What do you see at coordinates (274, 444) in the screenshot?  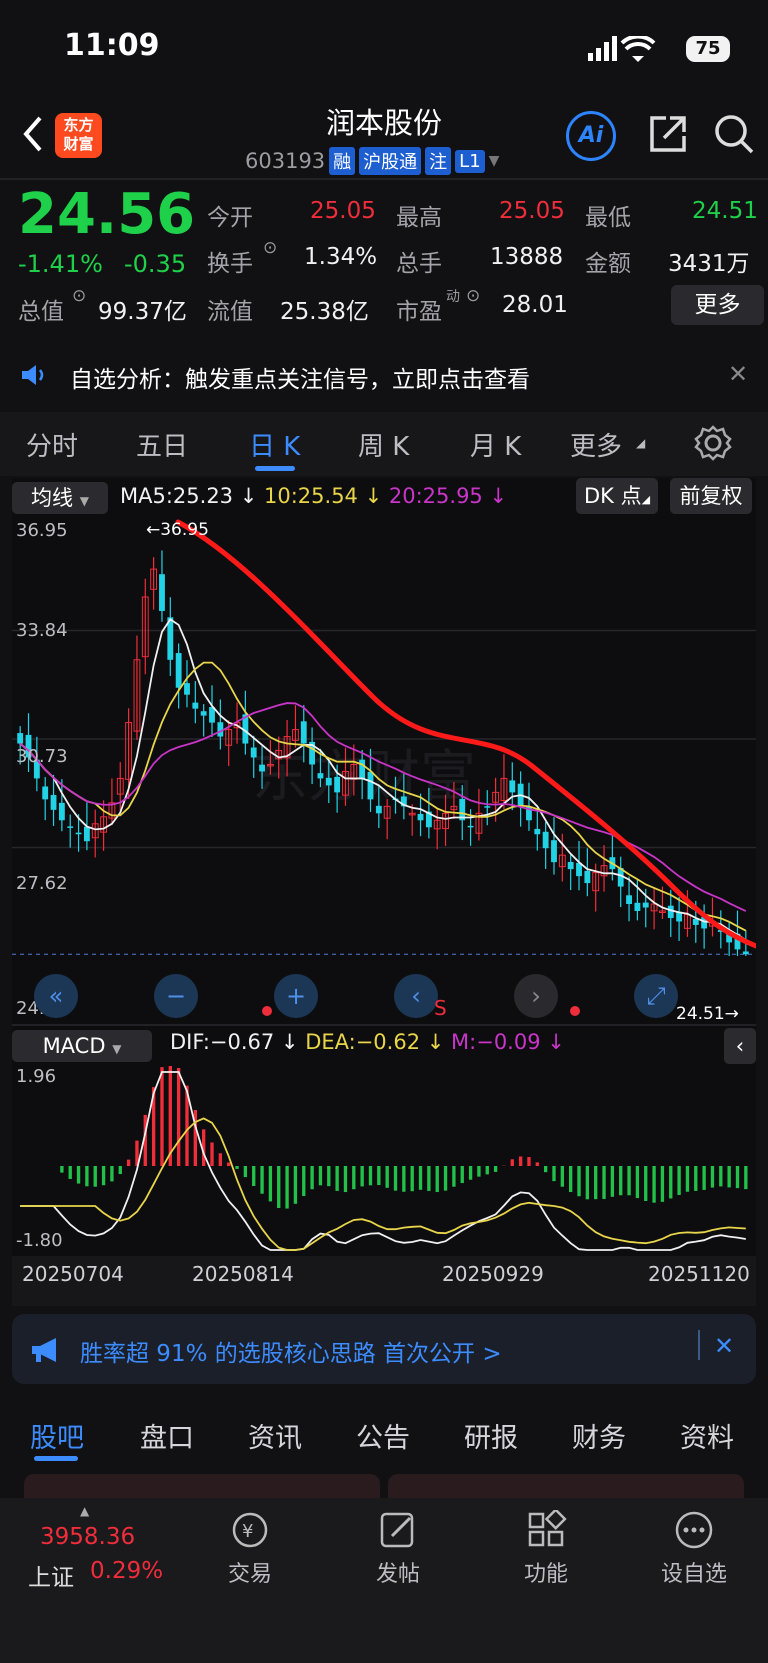 I see `tab-daily-k: 日 K` at bounding box center [274, 444].